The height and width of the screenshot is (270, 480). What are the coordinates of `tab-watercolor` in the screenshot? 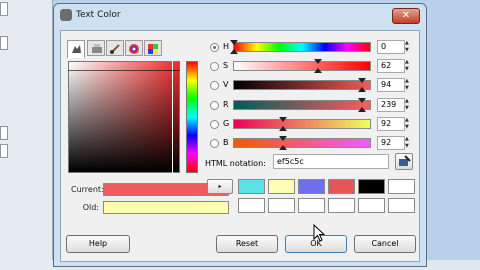 It's located at (115, 48).